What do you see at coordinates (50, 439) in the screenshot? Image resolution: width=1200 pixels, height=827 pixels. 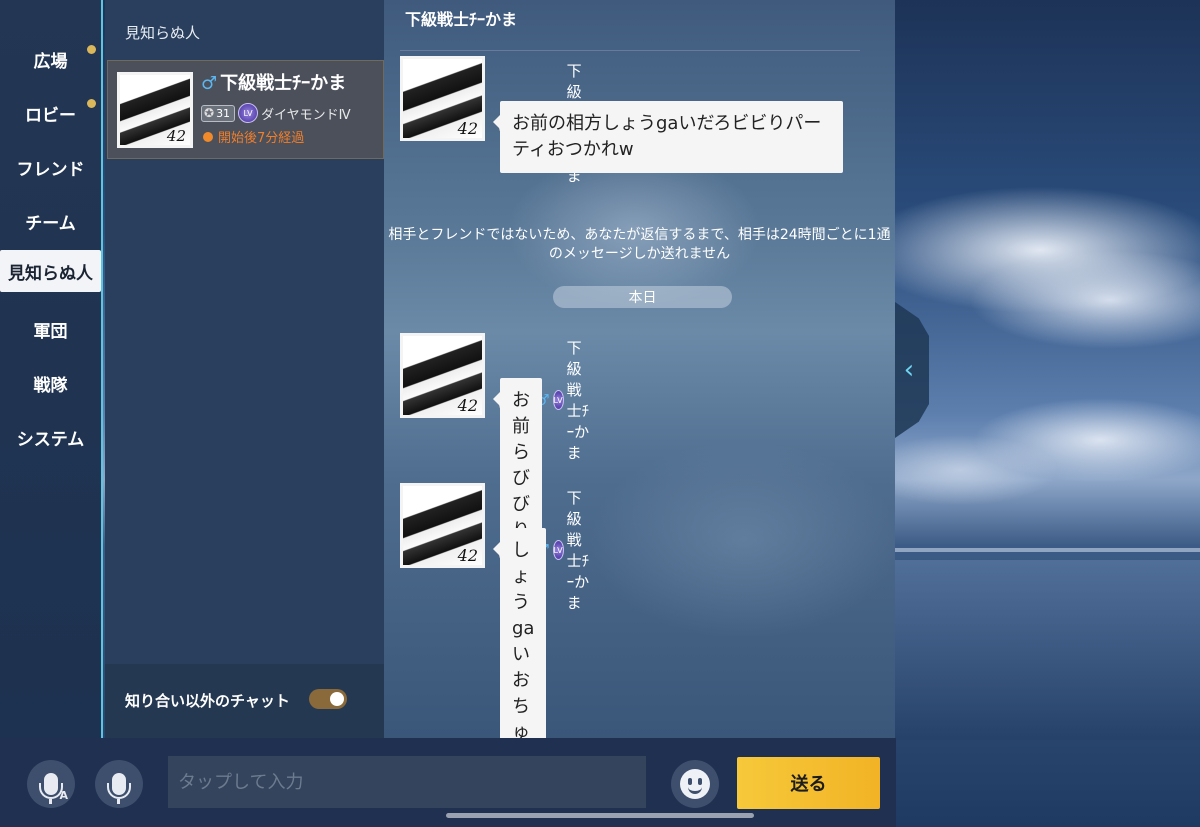 I see `nav-item-label: システム` at bounding box center [50, 439].